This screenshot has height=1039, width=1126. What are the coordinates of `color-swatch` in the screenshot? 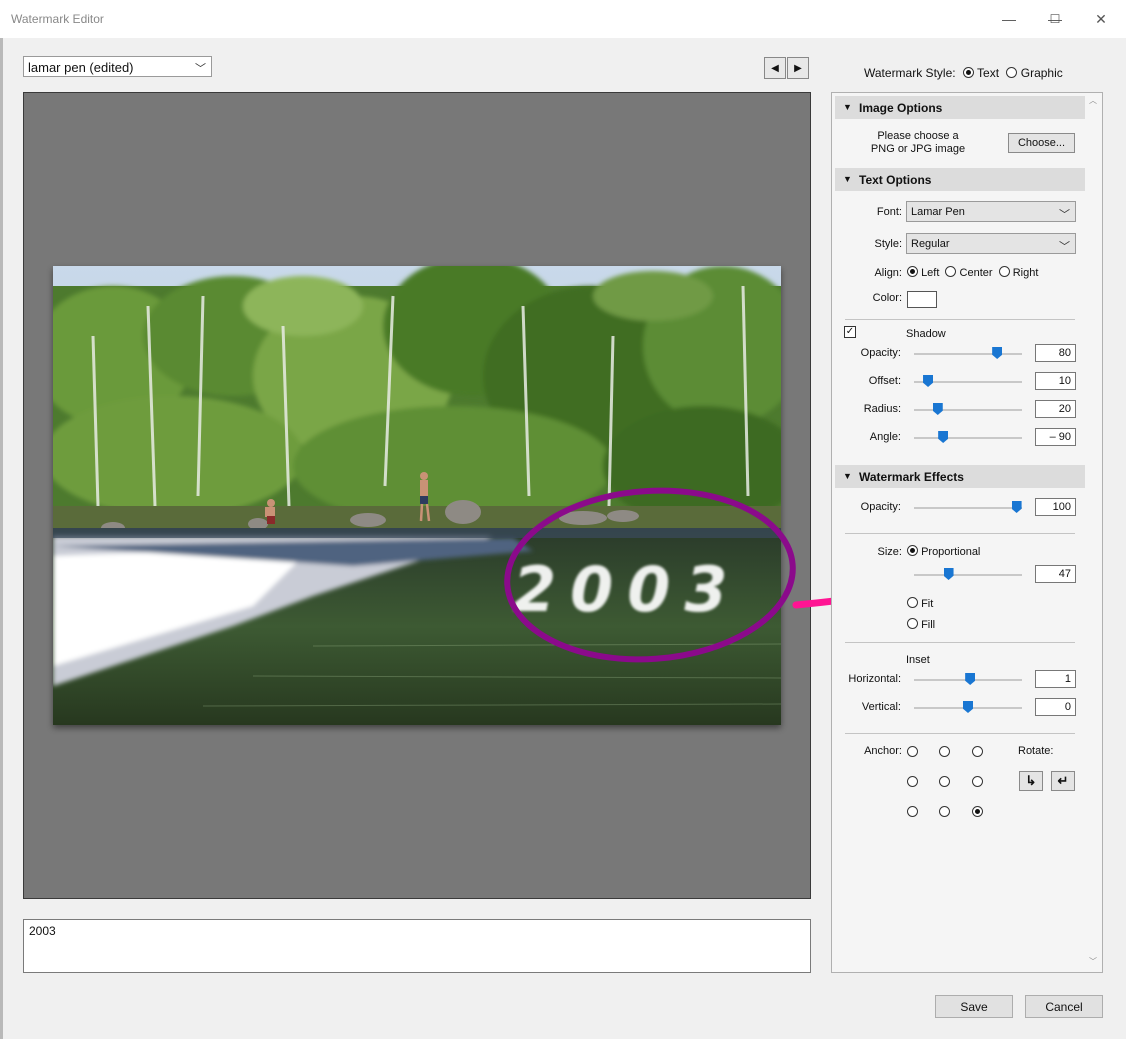 It's located at (922, 299).